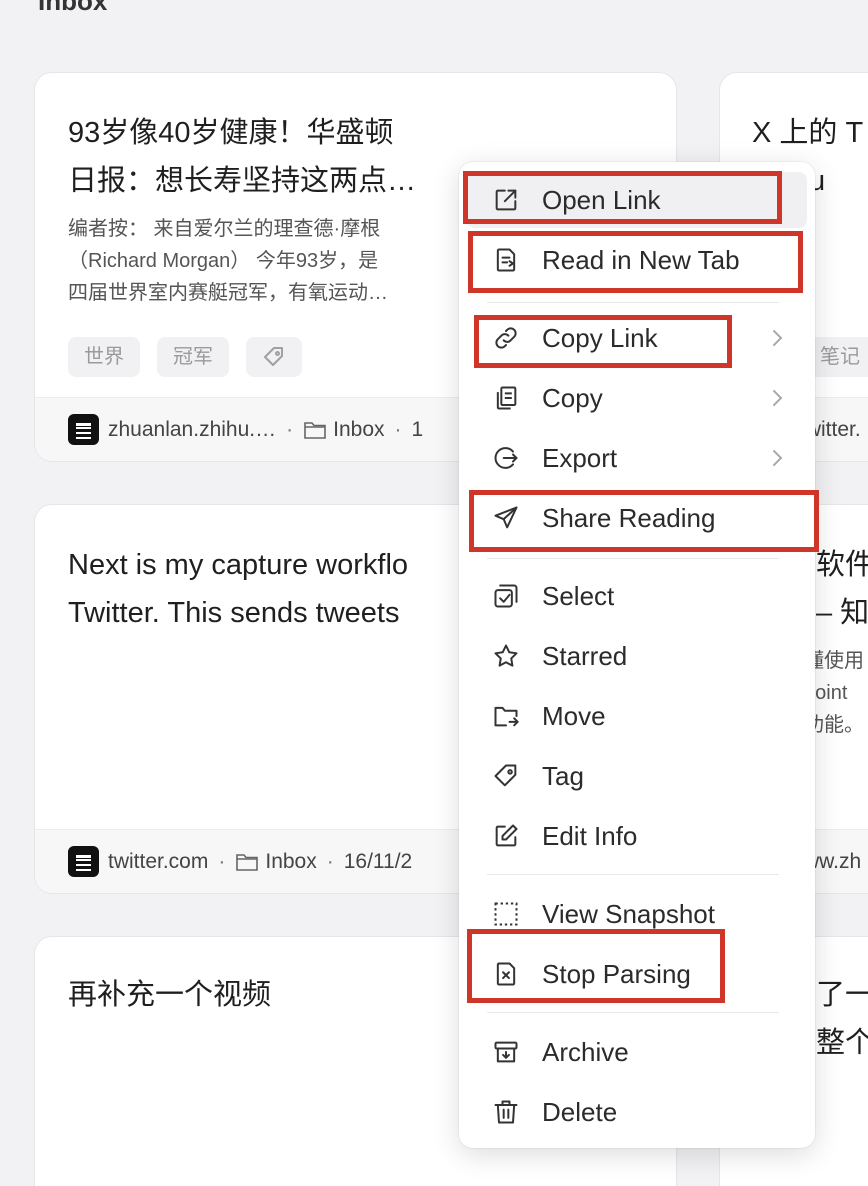  Describe the element at coordinates (590, 835) in the screenshot. I see `menu-item-label: Edit Info` at that location.